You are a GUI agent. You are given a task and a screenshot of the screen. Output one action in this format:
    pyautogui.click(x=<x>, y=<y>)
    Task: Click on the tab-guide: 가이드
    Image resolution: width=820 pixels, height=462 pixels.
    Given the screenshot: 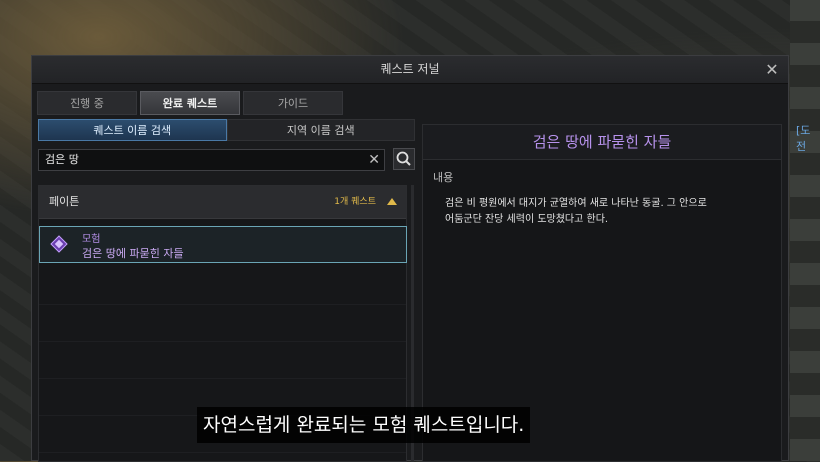 What is the action you would take?
    pyautogui.click(x=293, y=103)
    